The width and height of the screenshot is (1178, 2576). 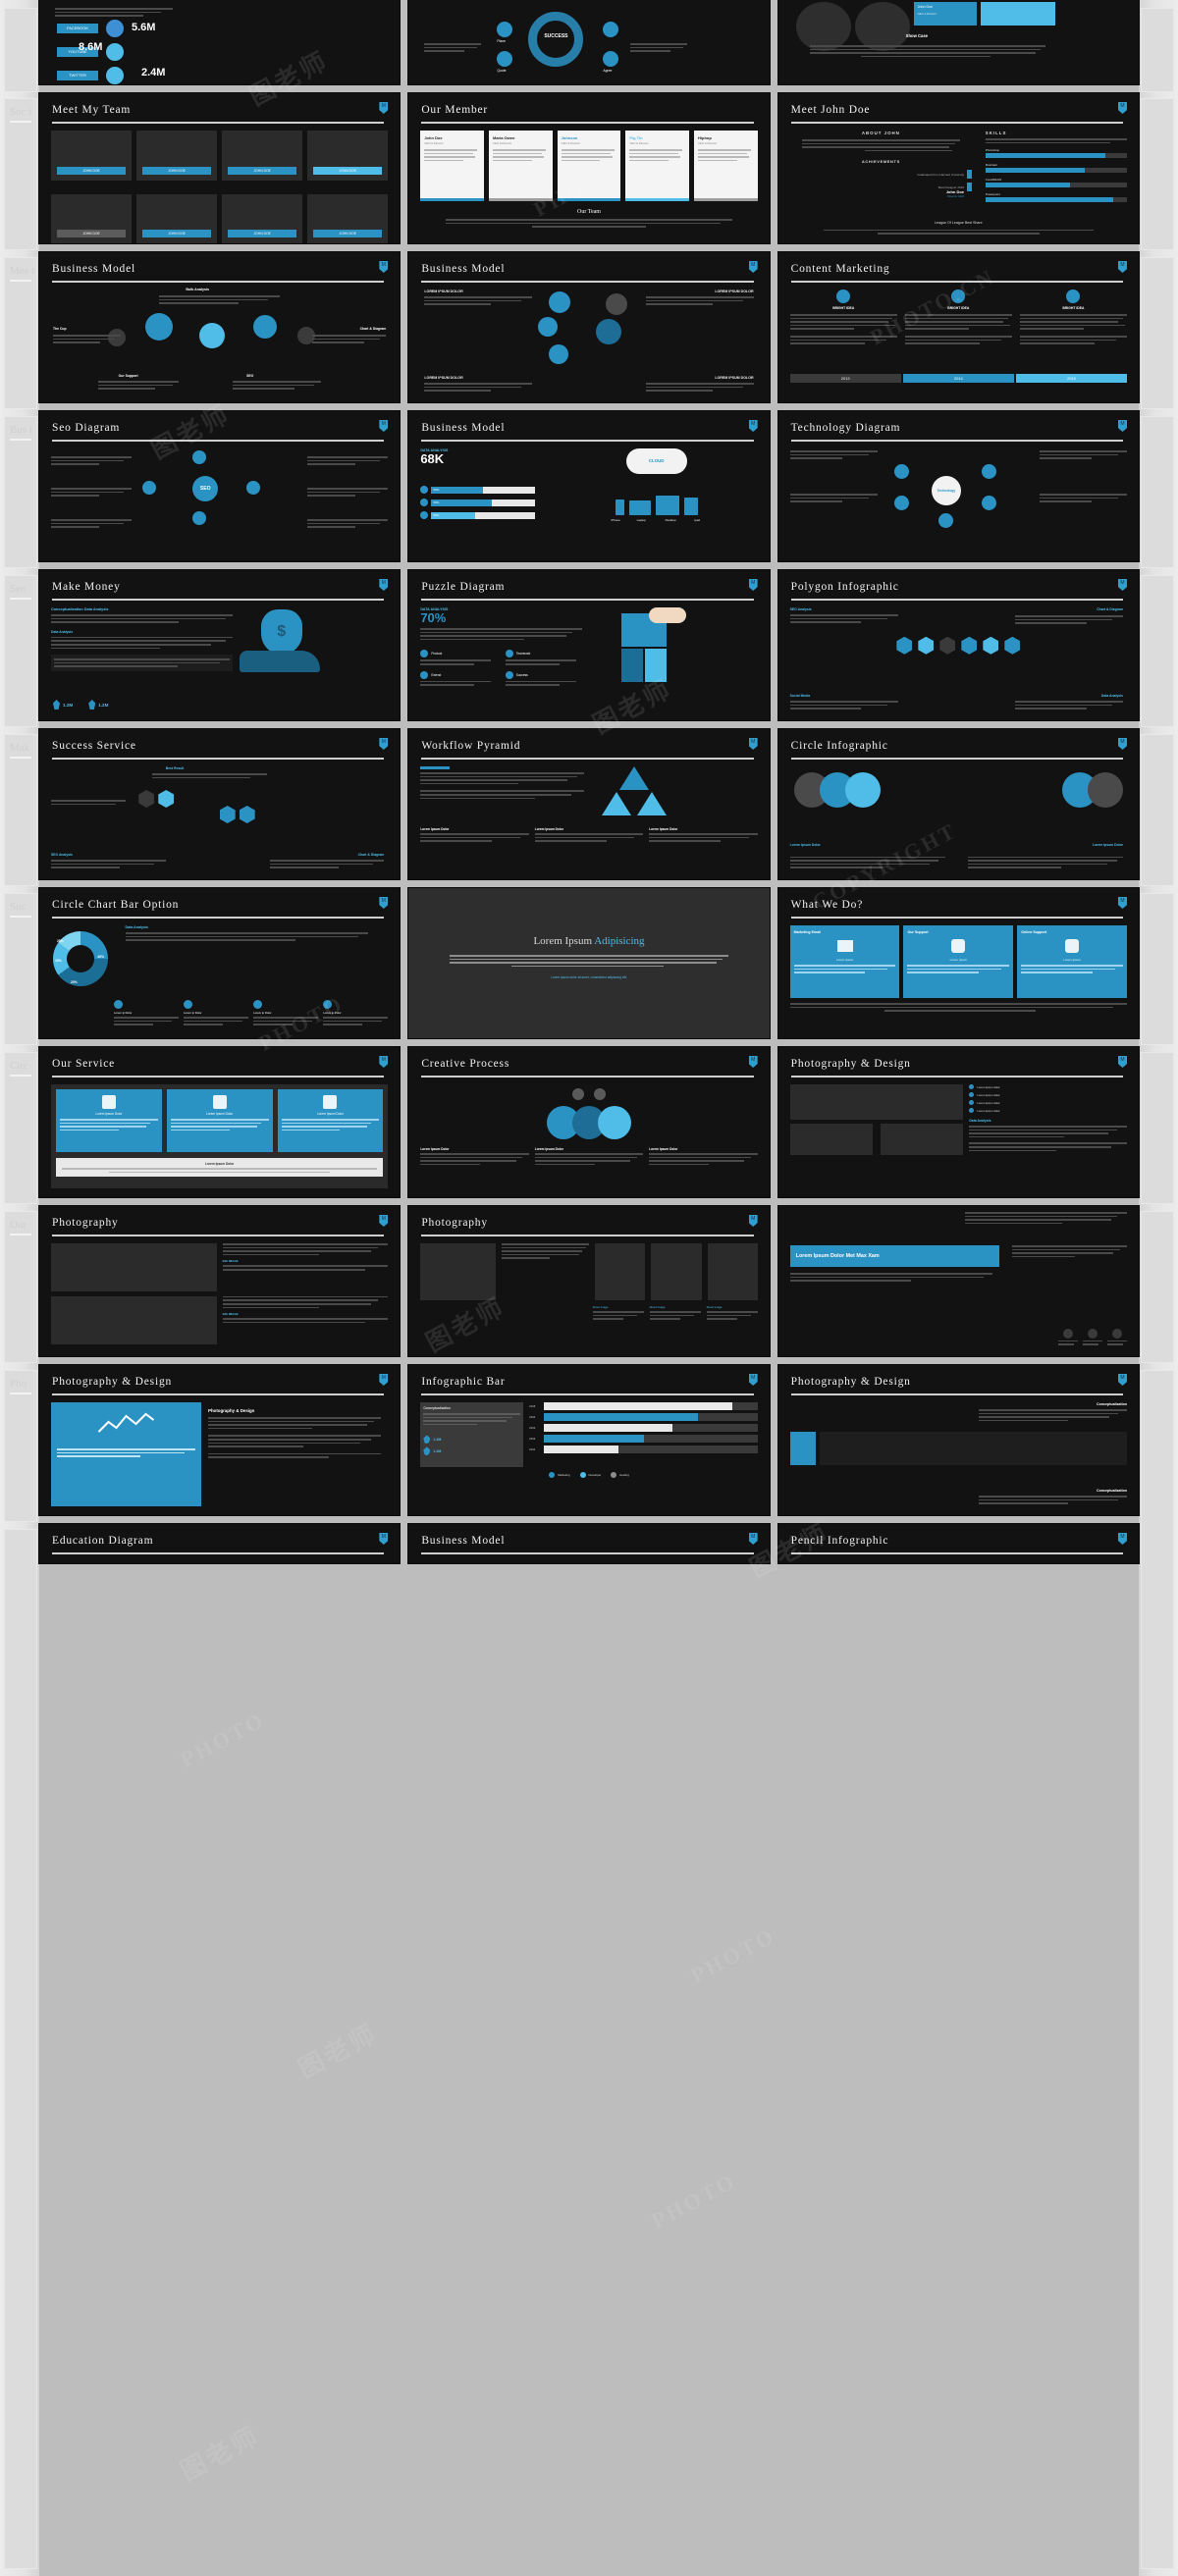 I want to click on what-we-do-card: Our Support Lorem Ipsum, so click(x=959, y=961).